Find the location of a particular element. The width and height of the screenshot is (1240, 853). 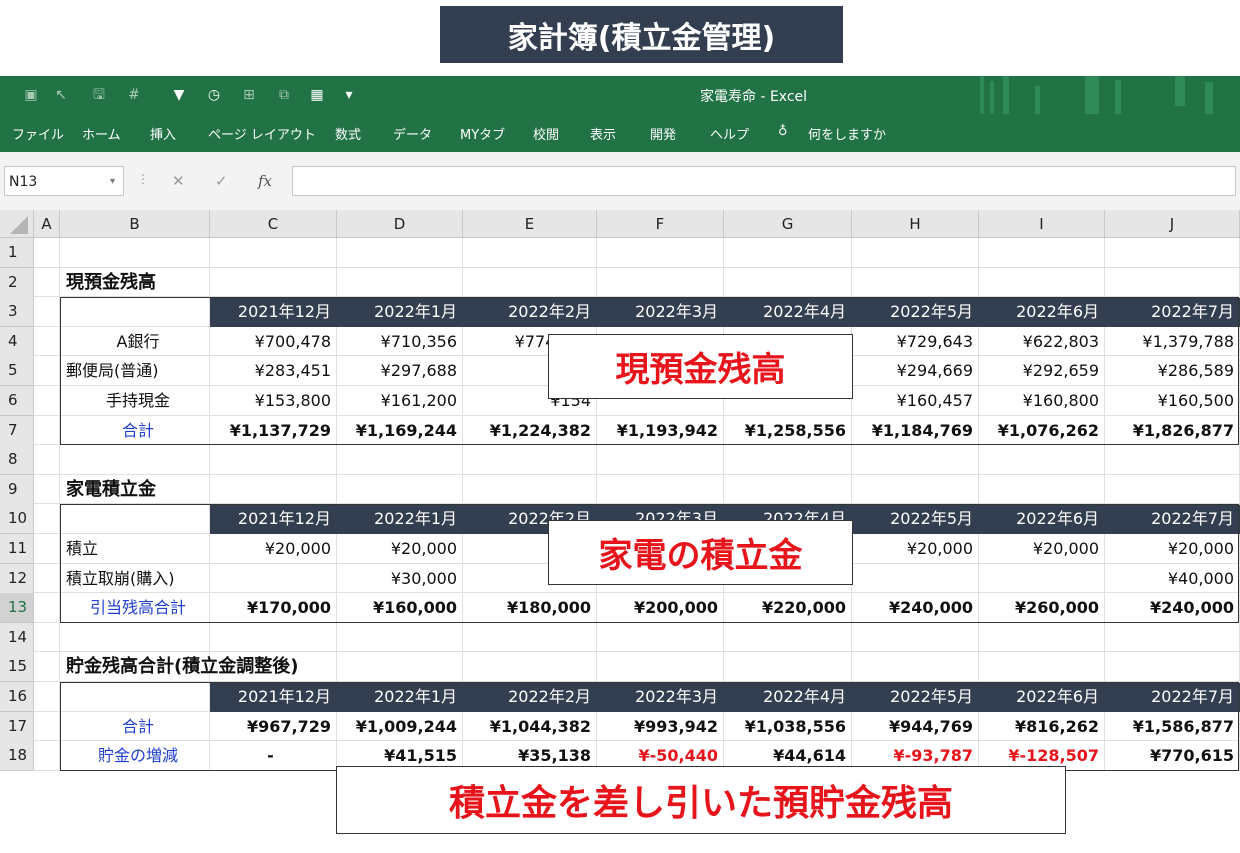

row-header-15: 15 is located at coordinates (17, 667).